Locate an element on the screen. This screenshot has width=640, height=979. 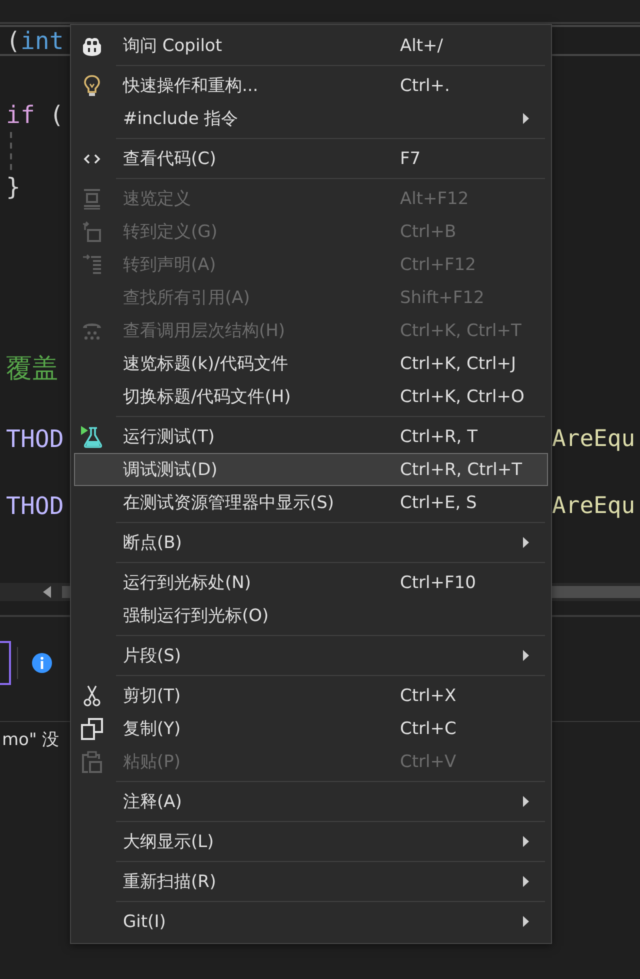
menu-item: 注释(A) is located at coordinates (311, 801).